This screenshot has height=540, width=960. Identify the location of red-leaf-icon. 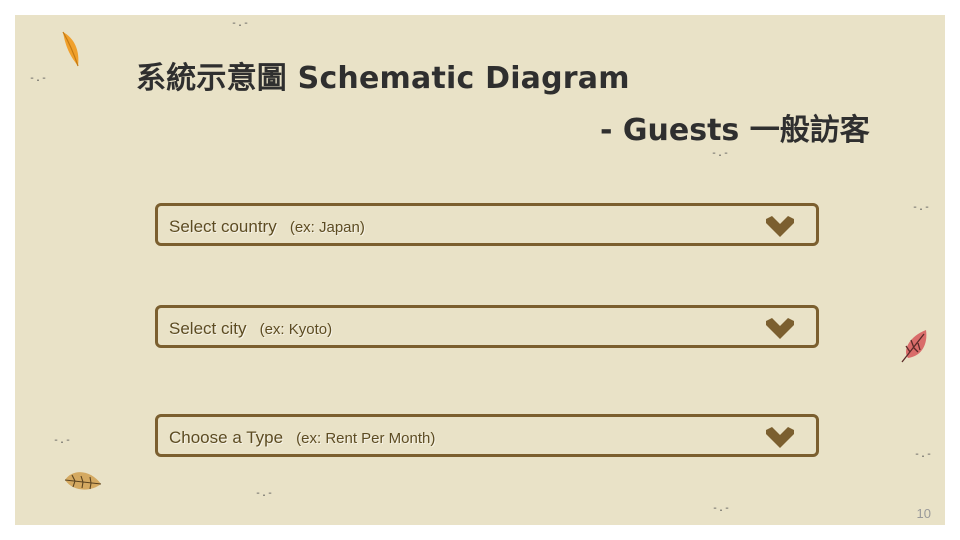
(914, 346).